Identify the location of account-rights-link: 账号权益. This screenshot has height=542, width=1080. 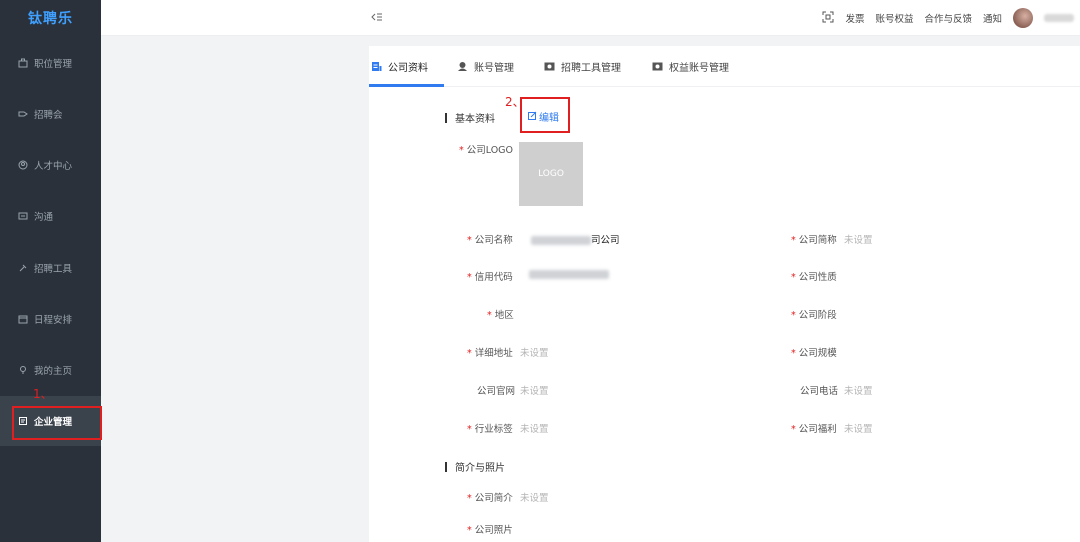
(894, 18).